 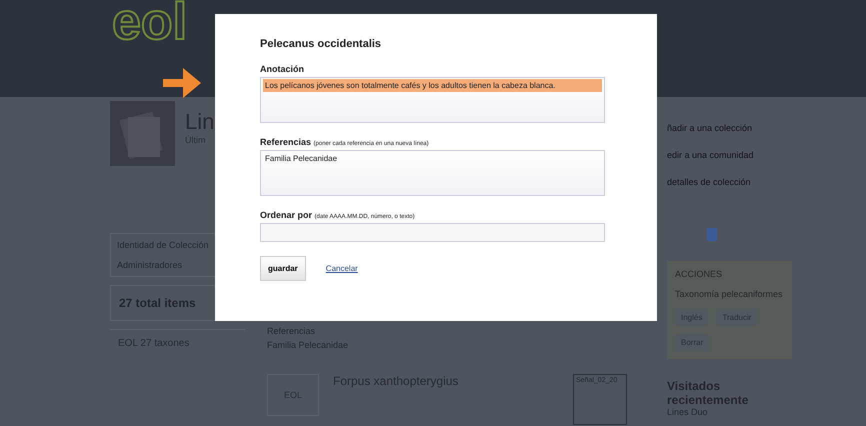 What do you see at coordinates (729, 128) in the screenshot?
I see `action-link: ñadir a una colección` at bounding box center [729, 128].